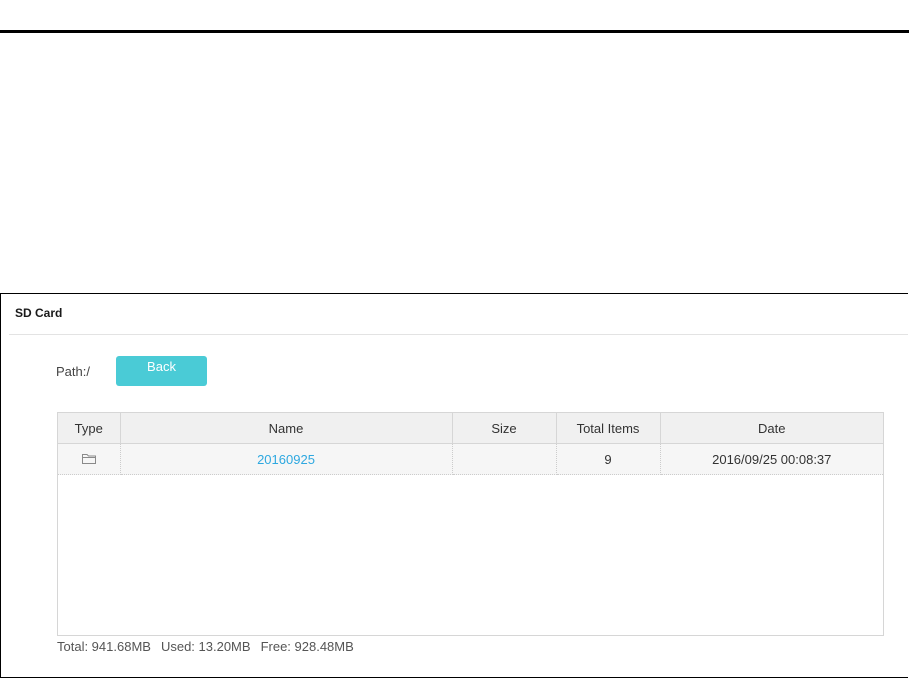 The width and height of the screenshot is (909, 678). What do you see at coordinates (39, 313) in the screenshot?
I see `panel-title: SD Card` at bounding box center [39, 313].